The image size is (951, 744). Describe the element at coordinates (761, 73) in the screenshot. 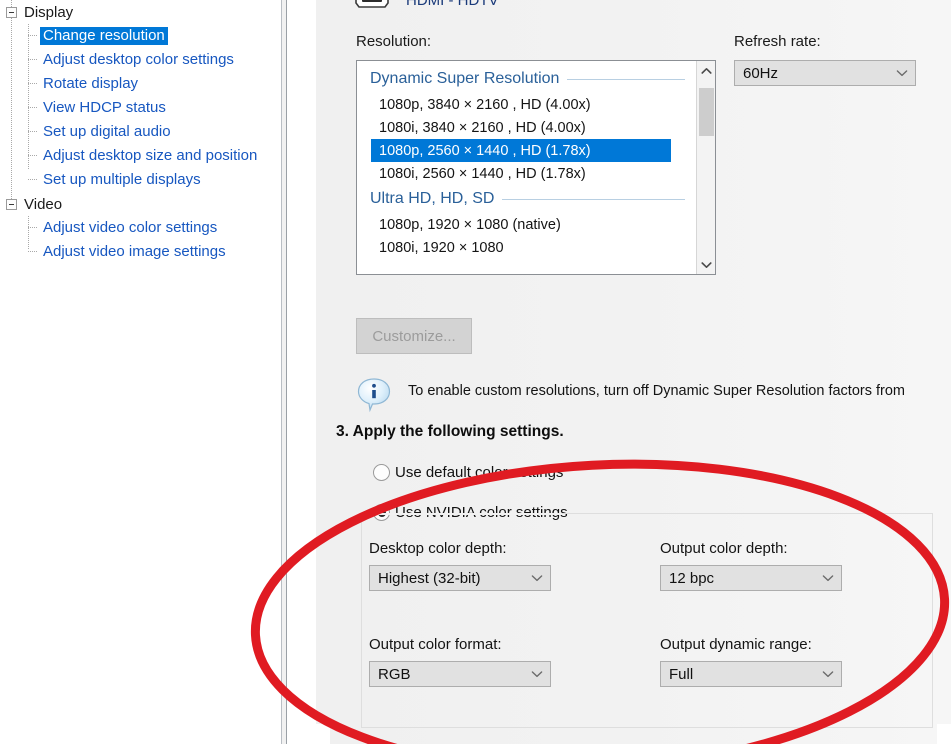

I see `refresh-rate-value: 60Hz` at that location.